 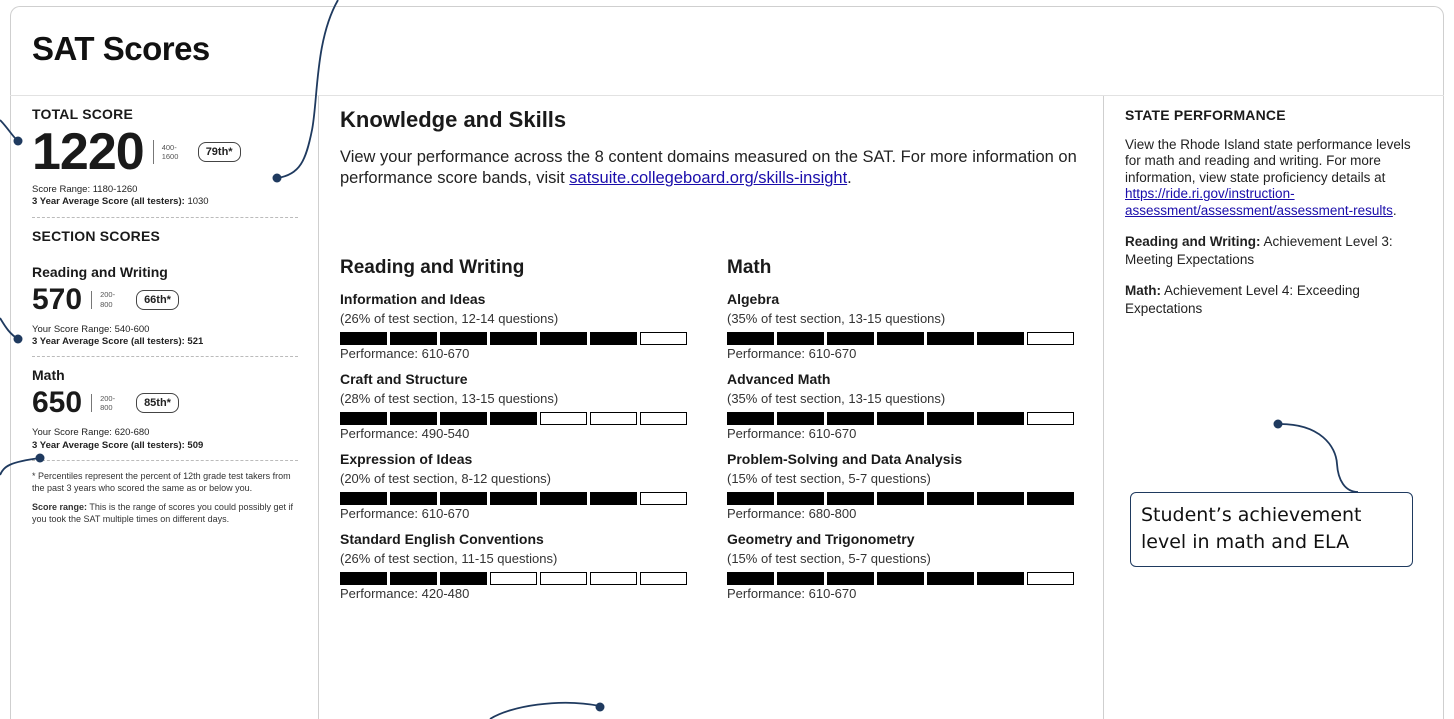 I want to click on total-score-row: 1220 400- 1600 79th*, so click(x=165, y=152).